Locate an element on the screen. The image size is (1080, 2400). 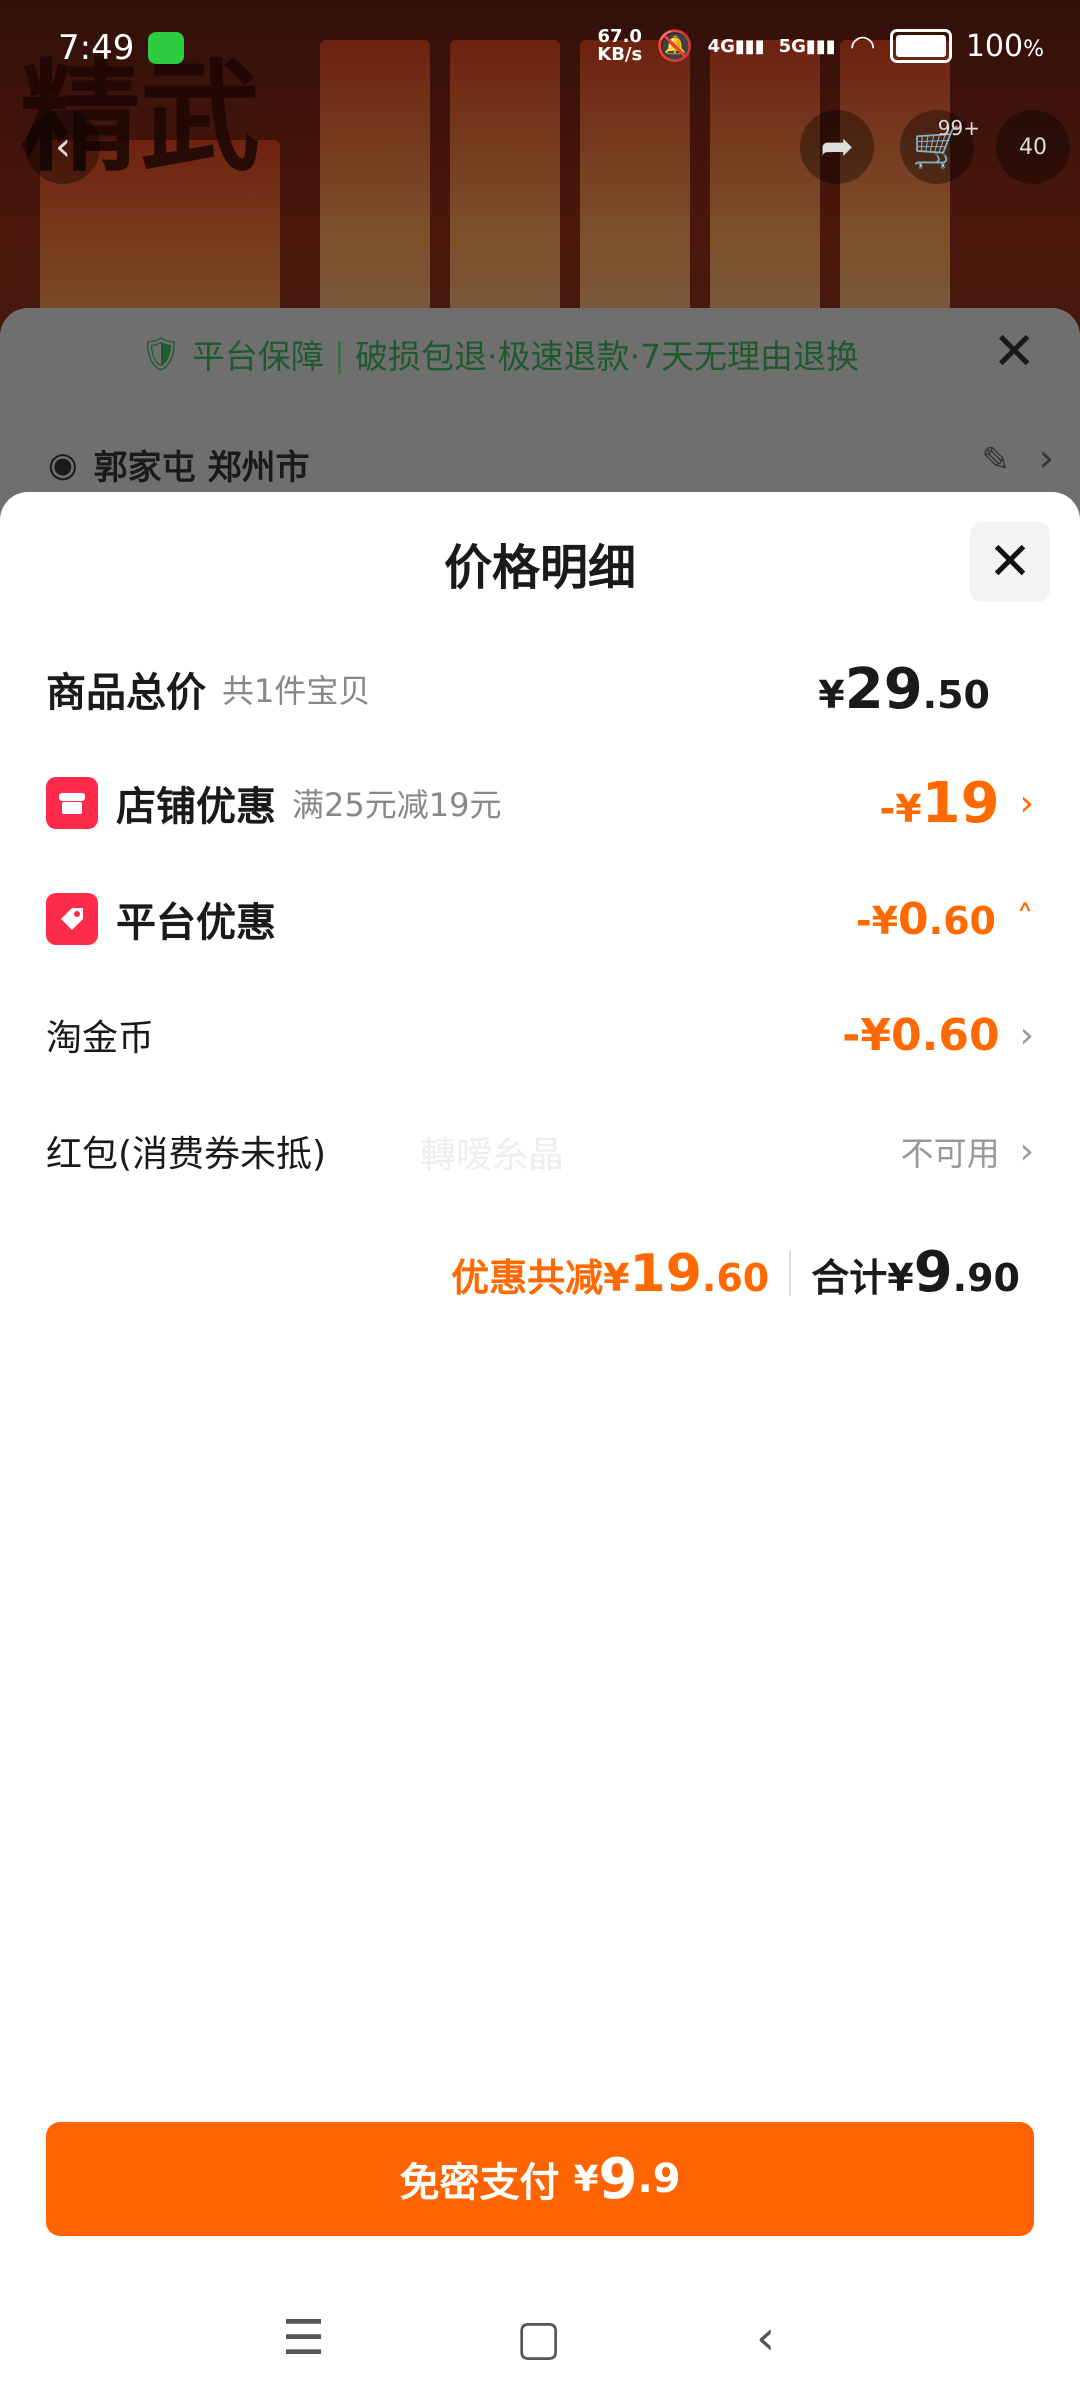
watermark-text: 轉嗳糸晶 is located at coordinates (492, 1155).